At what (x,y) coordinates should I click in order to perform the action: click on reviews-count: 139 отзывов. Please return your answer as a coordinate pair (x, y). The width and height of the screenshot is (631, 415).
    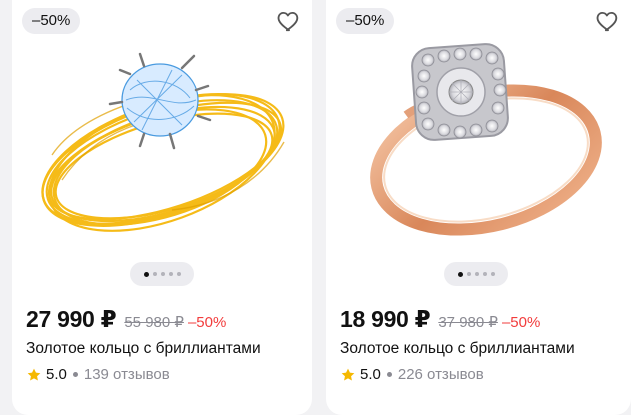
    Looking at the image, I should click on (127, 374).